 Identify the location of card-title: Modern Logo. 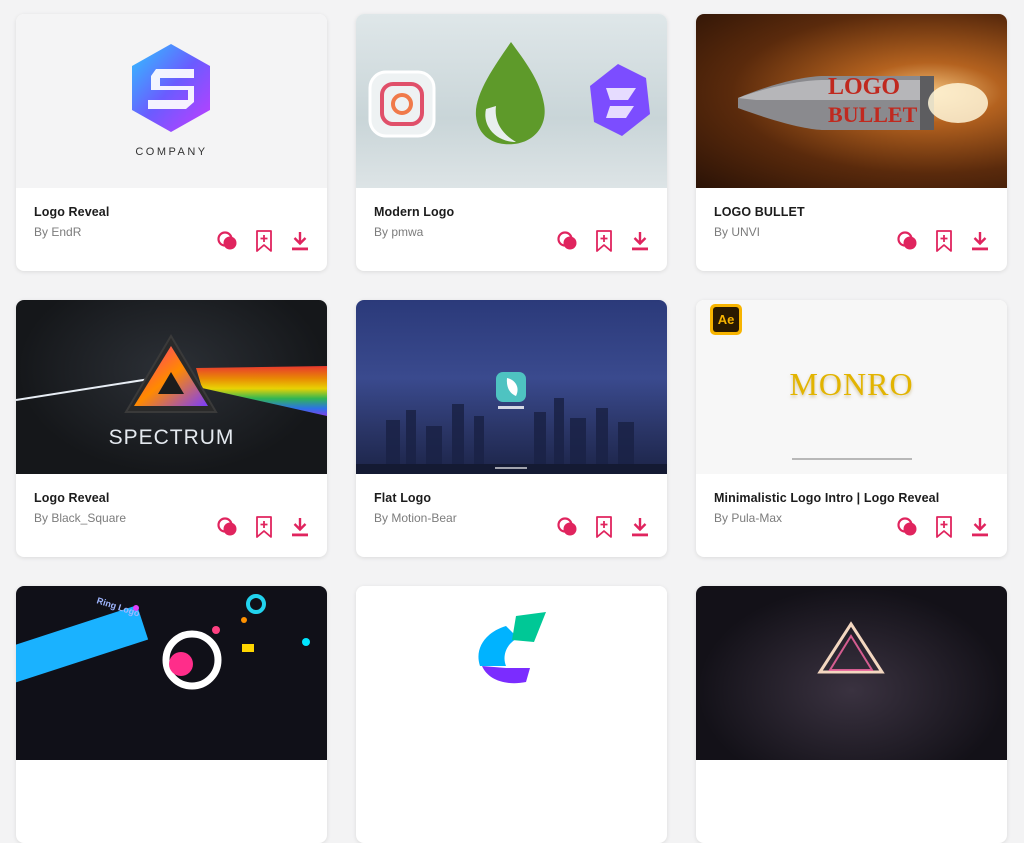
(414, 212).